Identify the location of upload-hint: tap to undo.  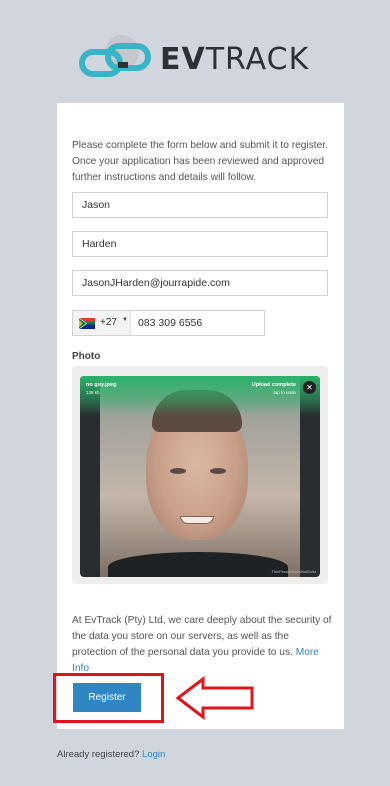
(284, 392).